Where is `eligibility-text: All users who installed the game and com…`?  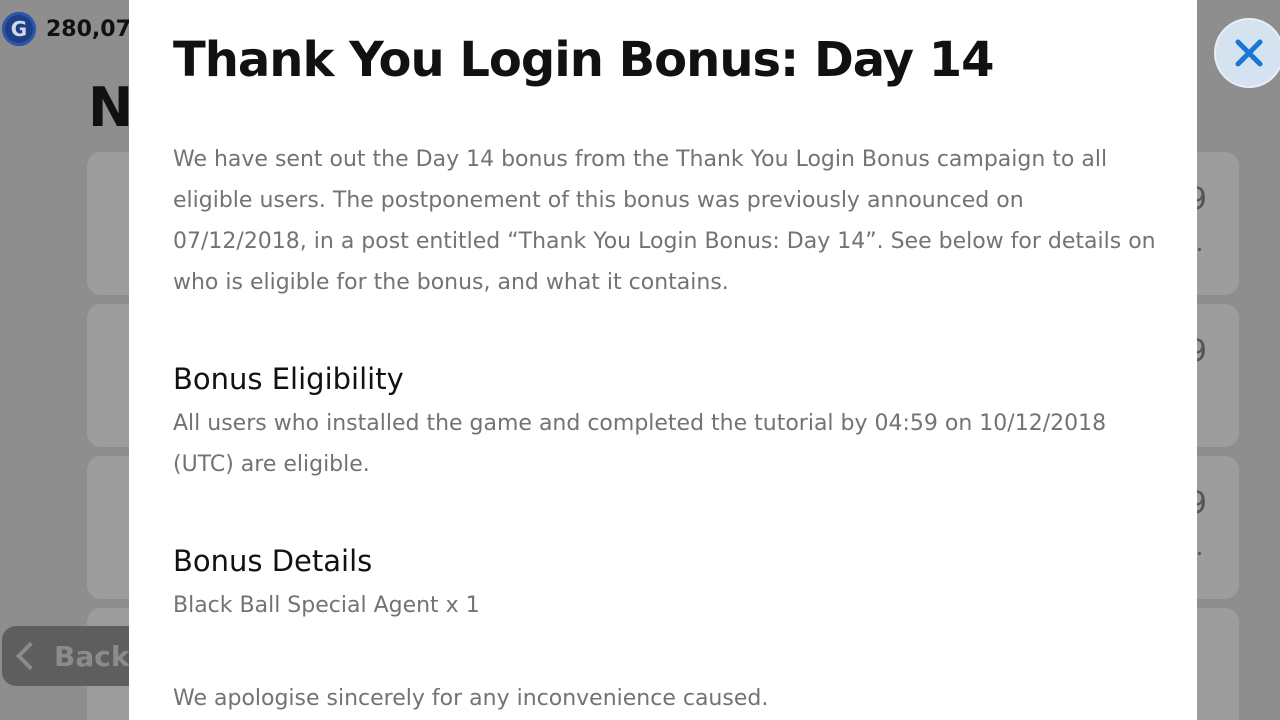
eligibility-text: All users who installed the game and com… is located at coordinates (640, 444).